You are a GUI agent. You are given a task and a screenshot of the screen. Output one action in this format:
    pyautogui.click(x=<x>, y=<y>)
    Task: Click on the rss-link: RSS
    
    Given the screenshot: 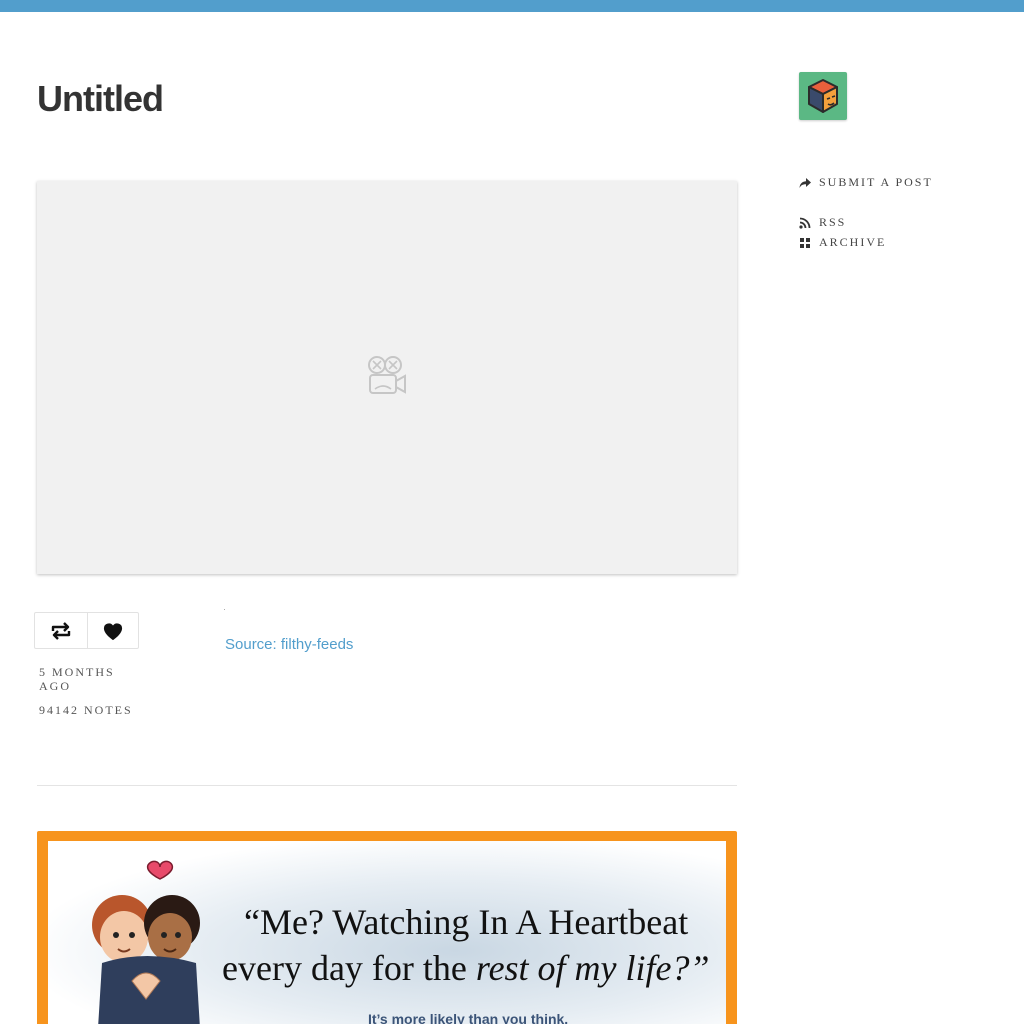 What is the action you would take?
    pyautogui.click(x=822, y=222)
    